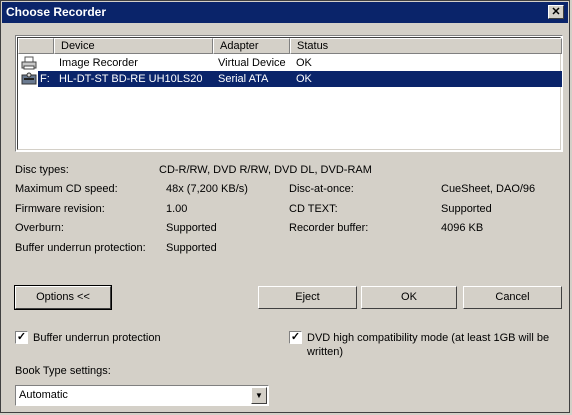 This screenshot has width=572, height=415. What do you see at coordinates (29, 63) in the screenshot?
I see `printer-icon` at bounding box center [29, 63].